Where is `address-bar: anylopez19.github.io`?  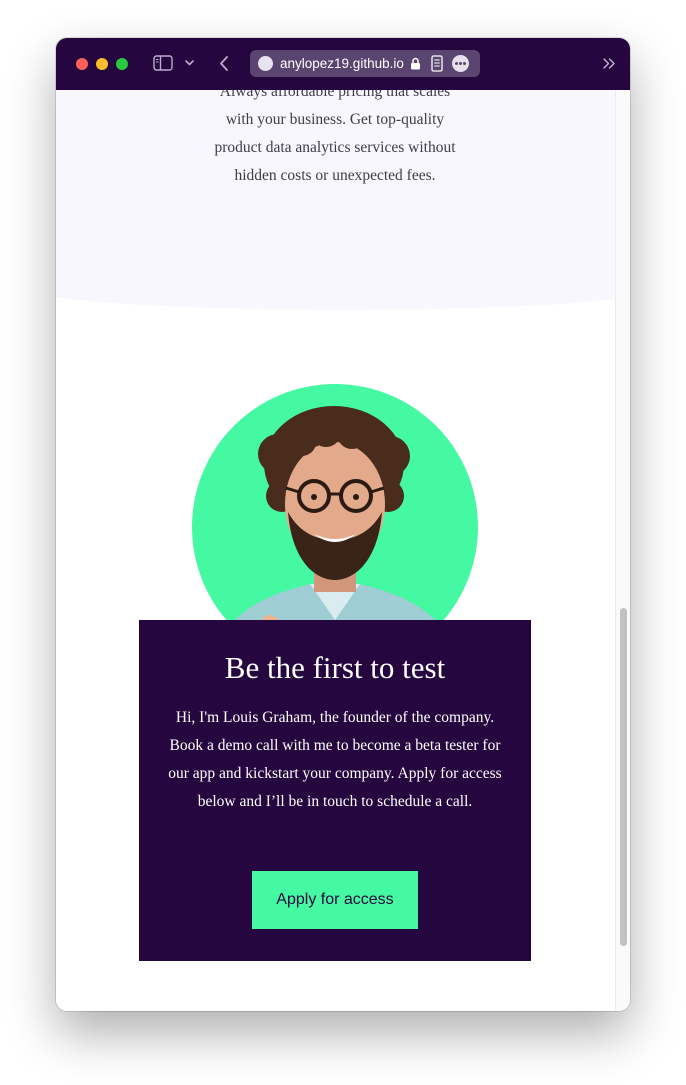 address-bar: anylopez19.github.io is located at coordinates (365, 63).